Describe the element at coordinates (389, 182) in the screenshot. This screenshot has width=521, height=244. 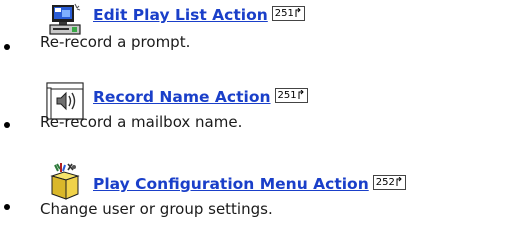
I see `page-reference: 252` at that location.